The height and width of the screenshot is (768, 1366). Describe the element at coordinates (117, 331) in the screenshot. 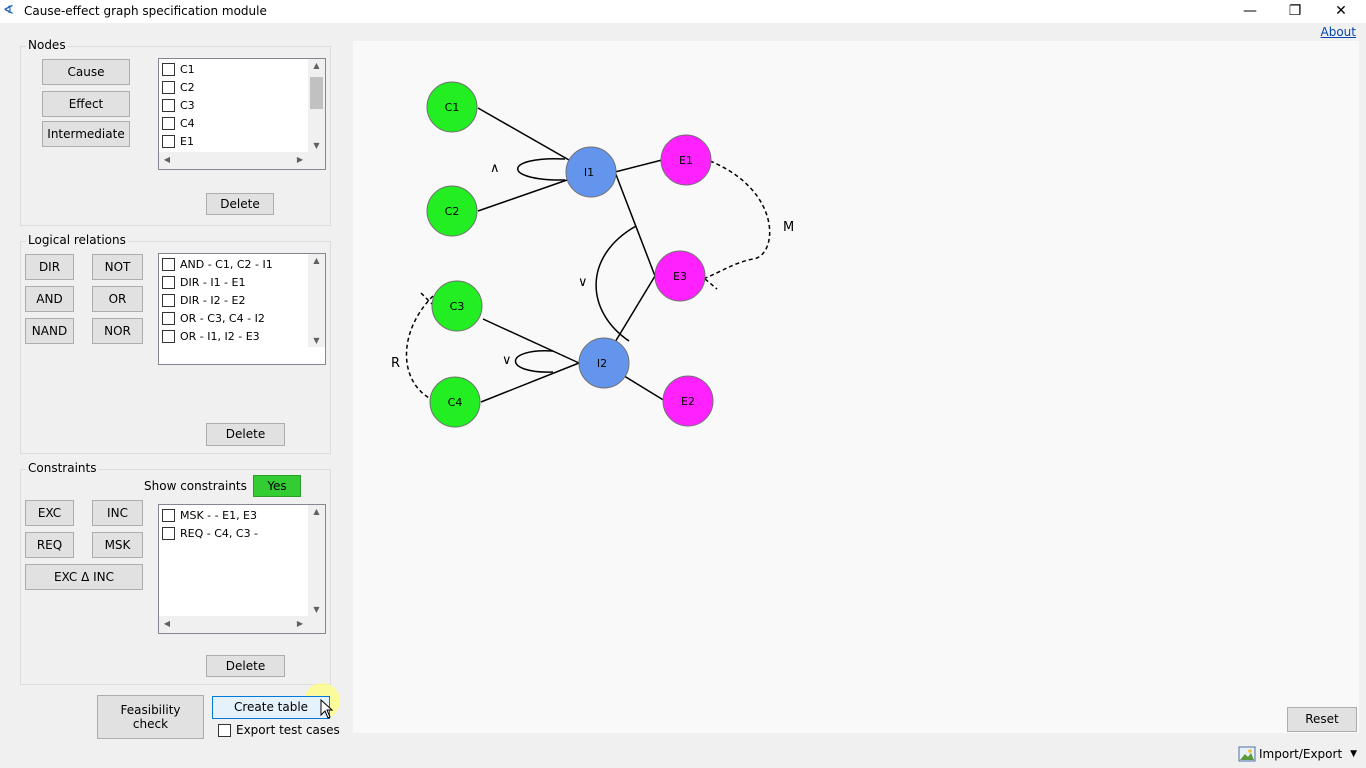

I see `nor-button: NOR` at that location.